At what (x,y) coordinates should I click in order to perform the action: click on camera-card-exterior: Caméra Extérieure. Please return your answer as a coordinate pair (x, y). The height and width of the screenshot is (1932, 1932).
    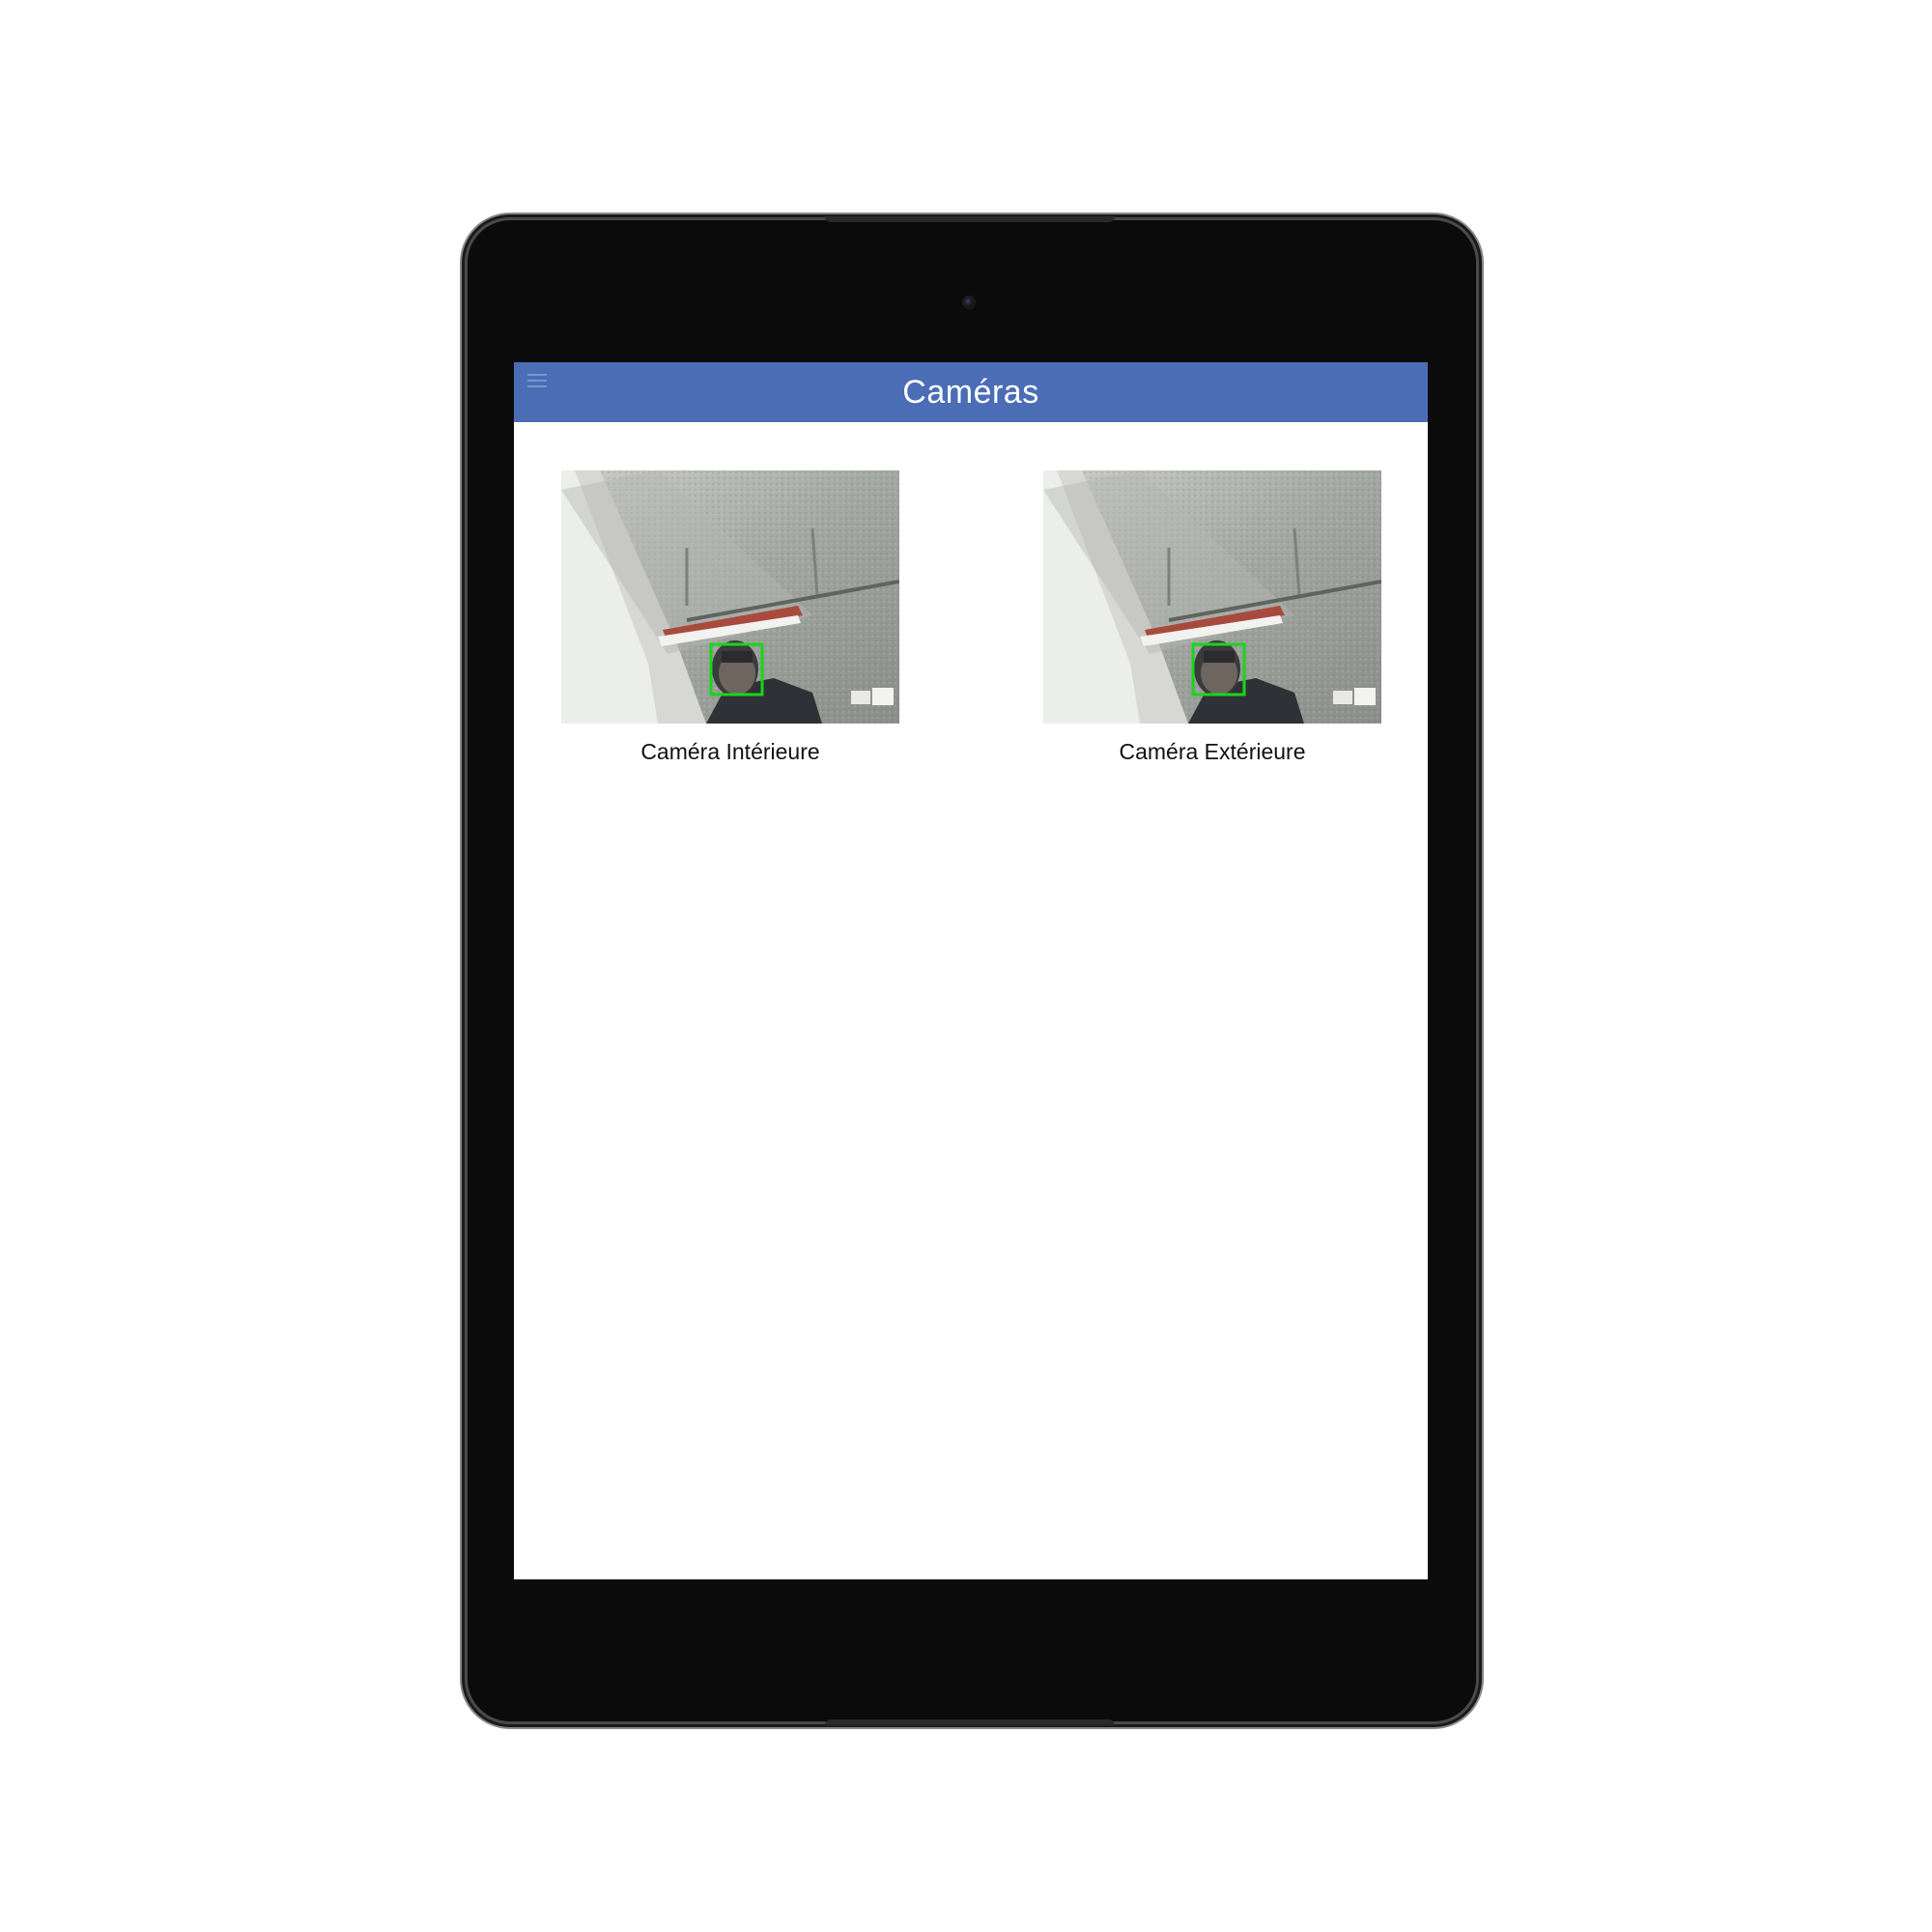
    Looking at the image, I should click on (1212, 617).